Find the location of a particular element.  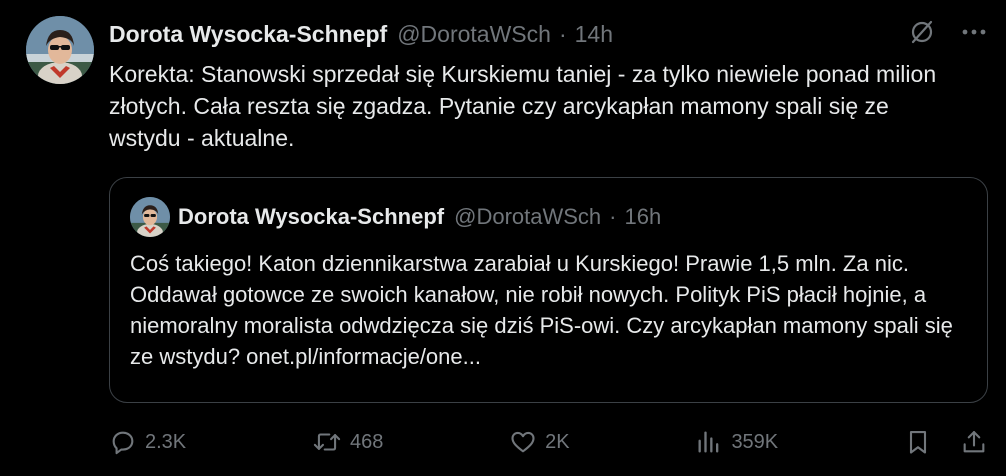

quoted-author-handle: @DorotaWSch is located at coordinates (528, 216).